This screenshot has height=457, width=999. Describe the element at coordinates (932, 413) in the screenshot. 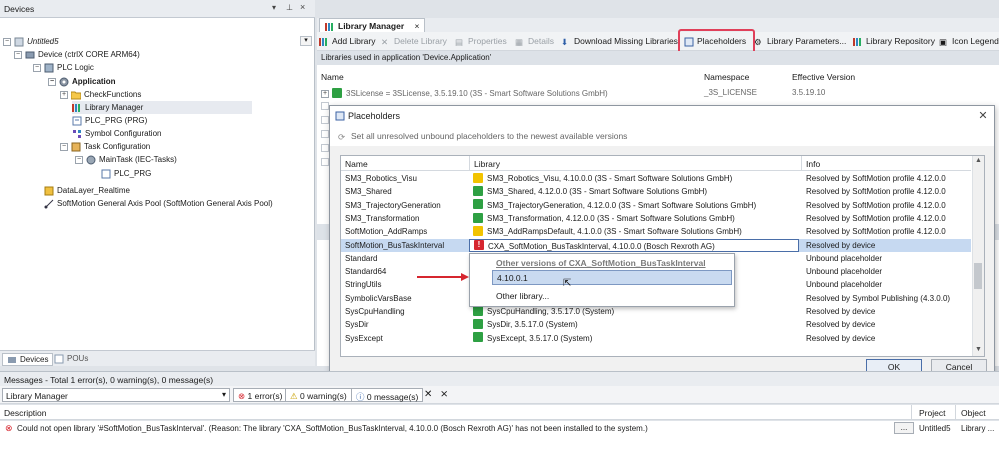

I see `col-project: Project` at that location.